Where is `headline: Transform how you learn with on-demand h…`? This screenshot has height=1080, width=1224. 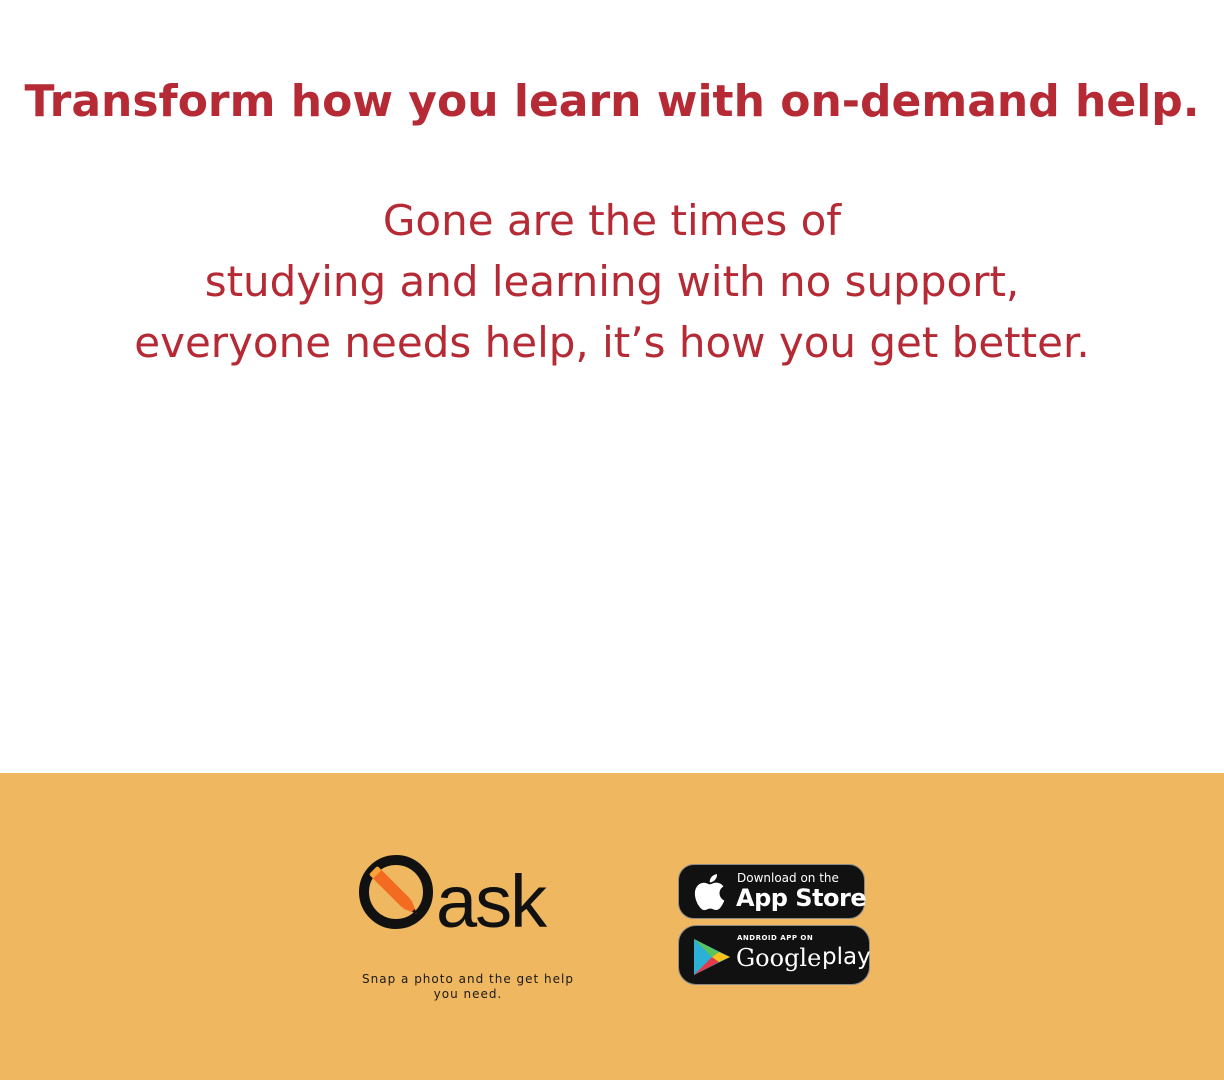
headline: Transform how you learn with on-demand h… is located at coordinates (612, 101).